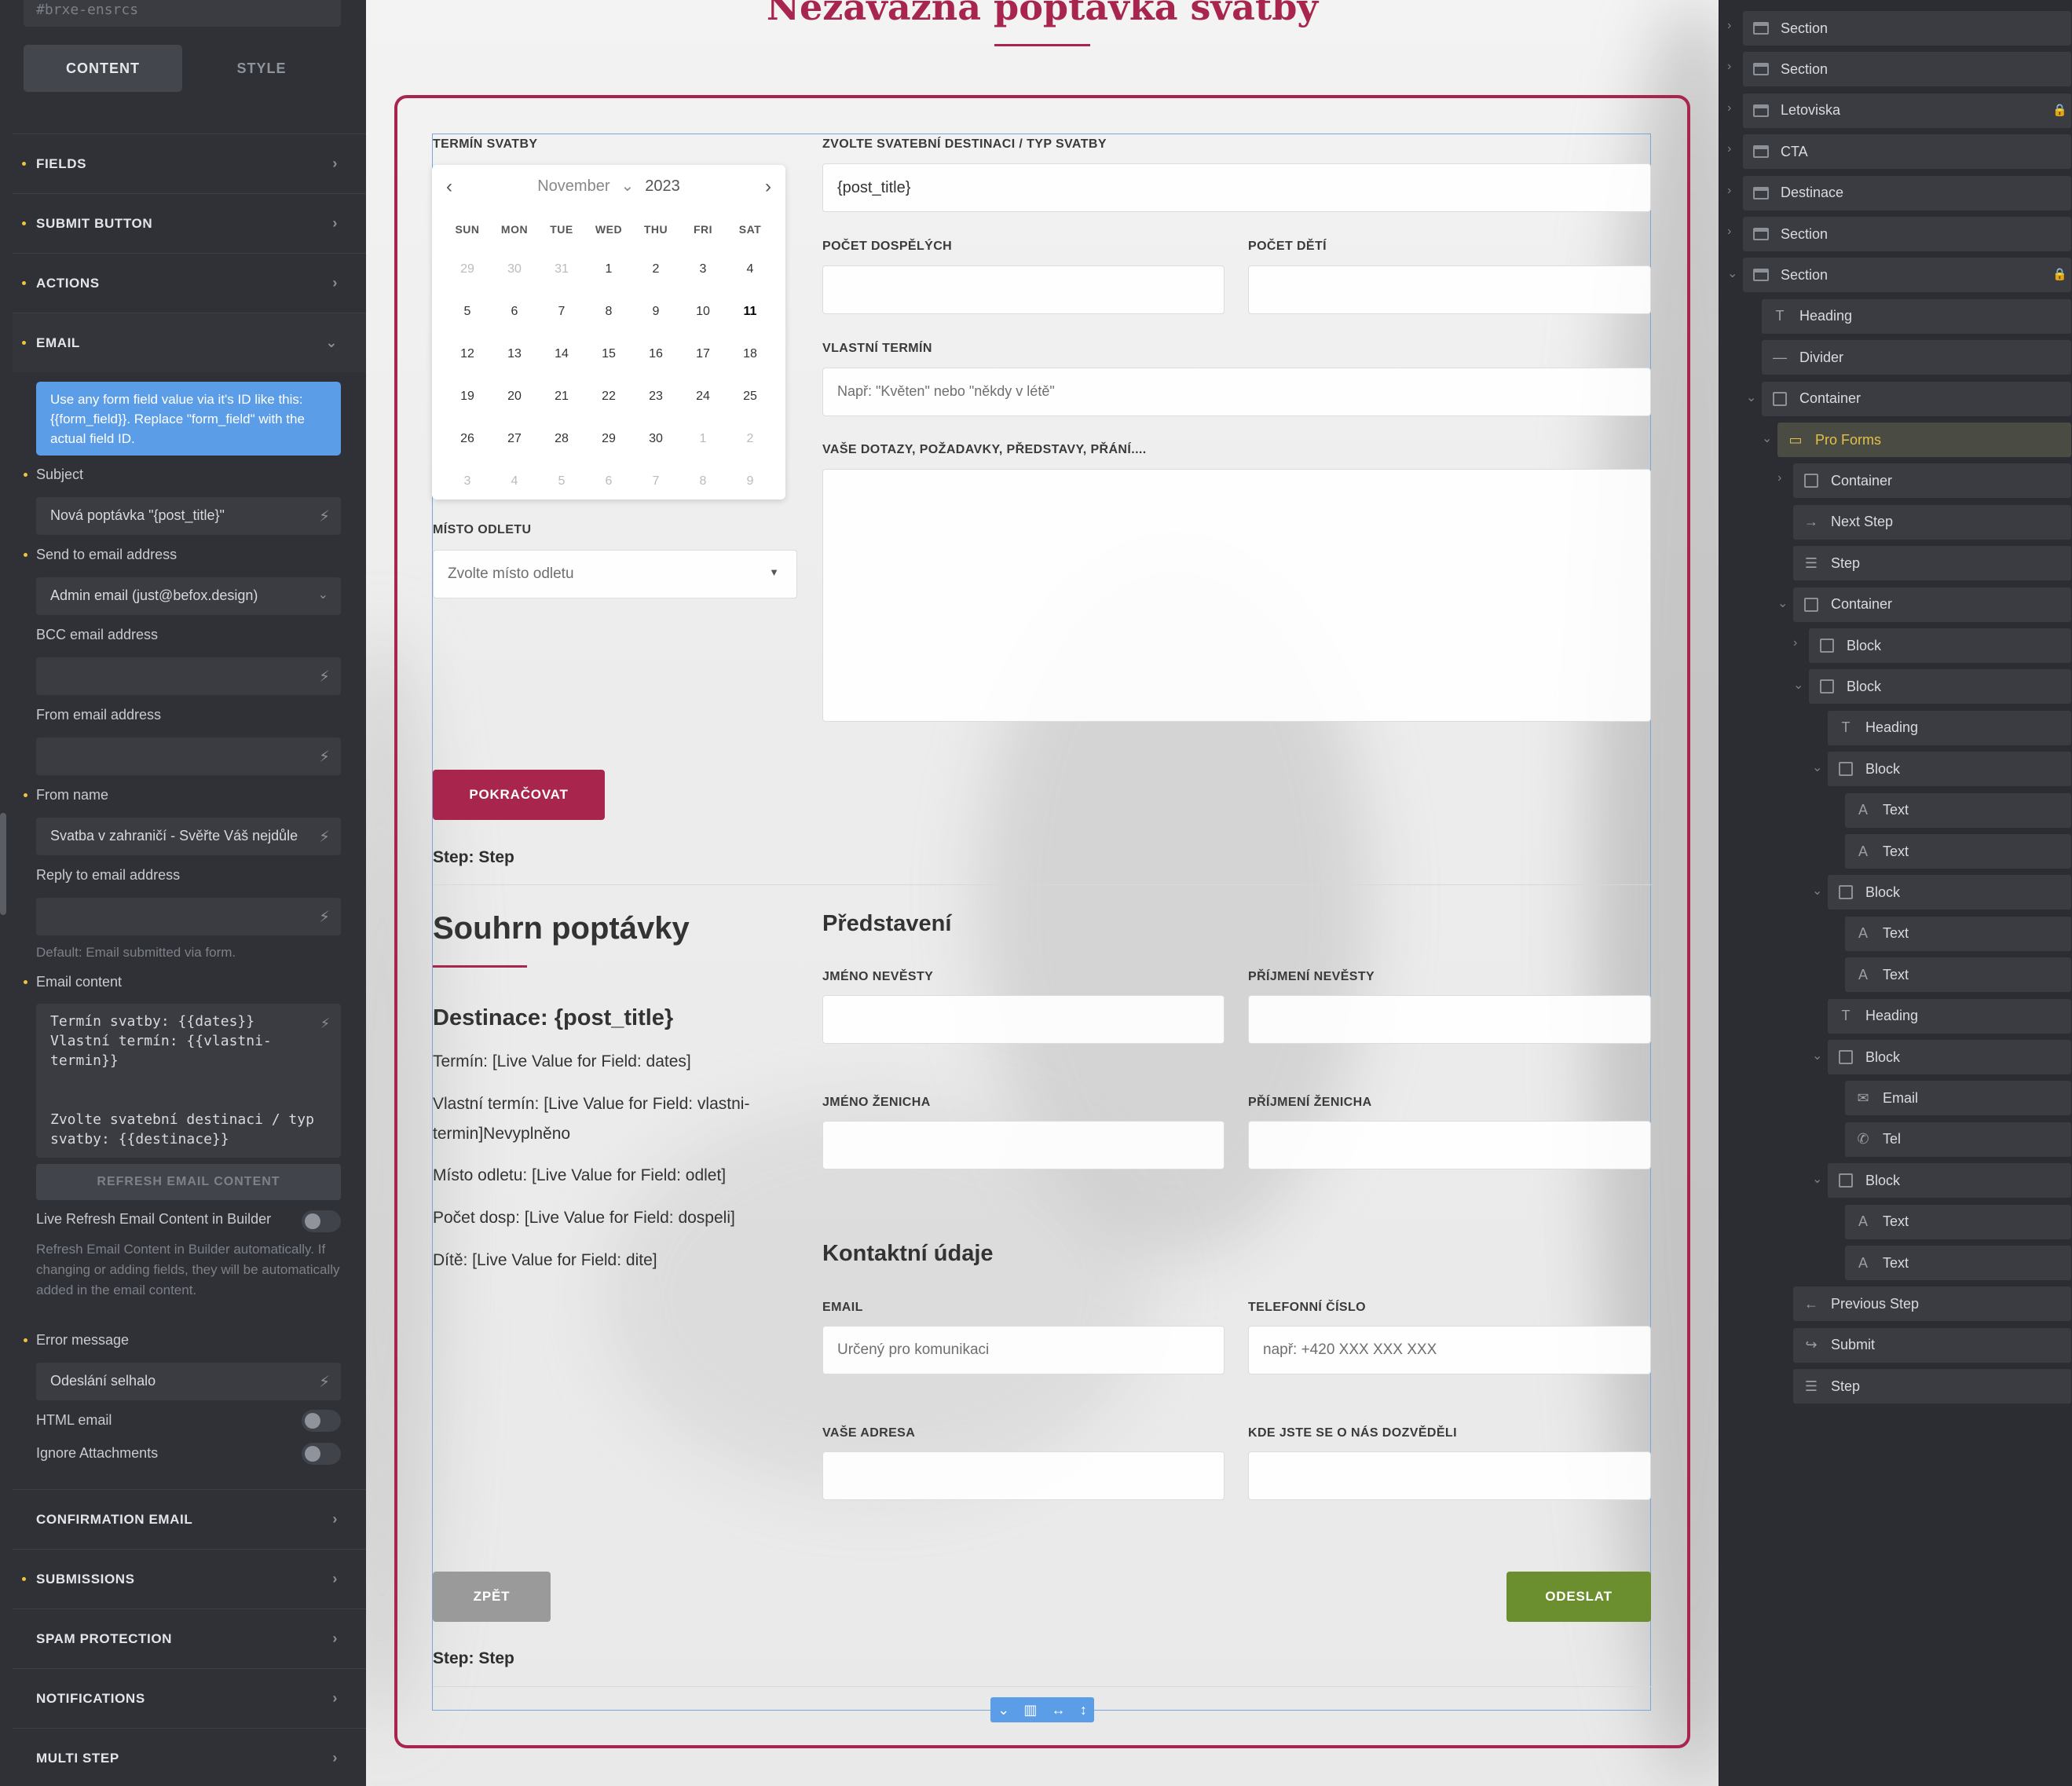 This screenshot has width=2072, height=1786. Describe the element at coordinates (1916, 398) in the screenshot. I see `structure-node: Container` at that location.